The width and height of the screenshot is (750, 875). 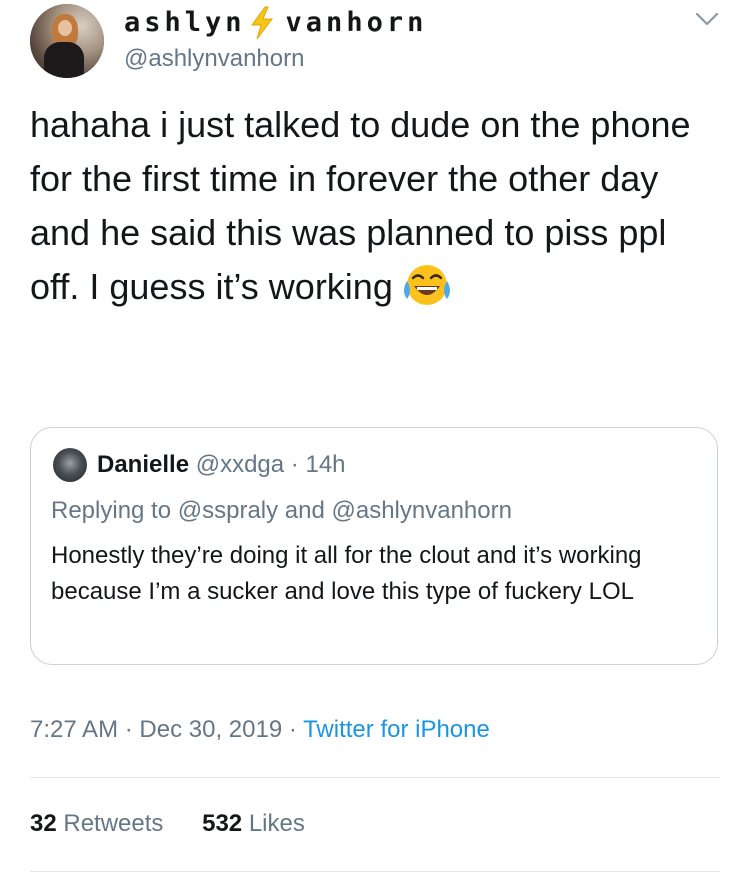 What do you see at coordinates (43, 823) in the screenshot?
I see `retweets-count: 32` at bounding box center [43, 823].